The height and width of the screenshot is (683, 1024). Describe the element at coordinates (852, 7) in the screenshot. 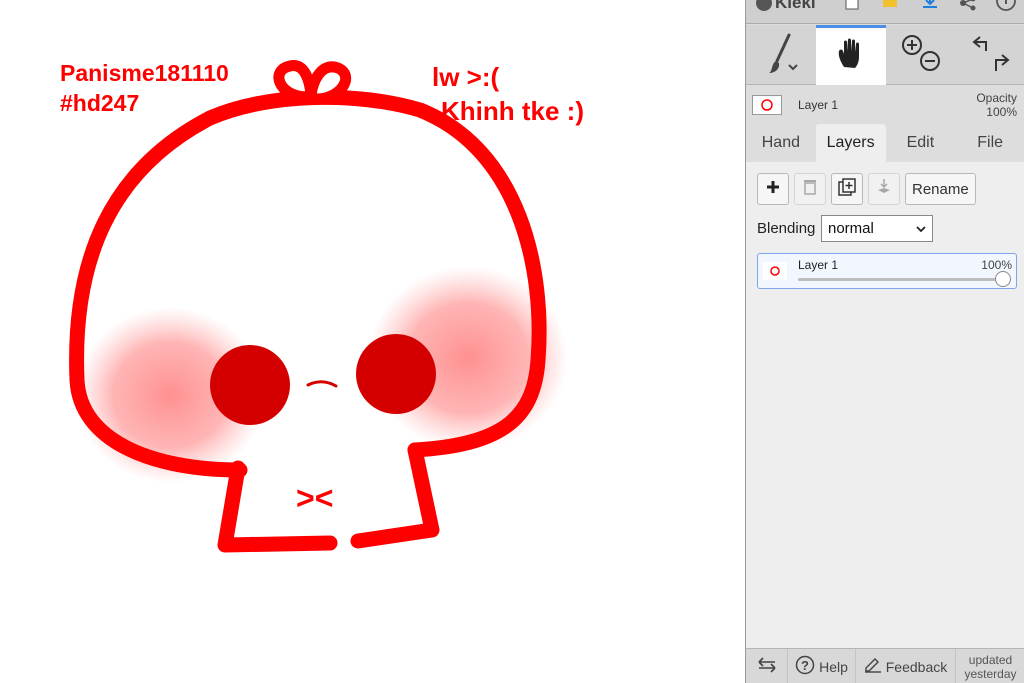

I see `new-image-icon` at that location.